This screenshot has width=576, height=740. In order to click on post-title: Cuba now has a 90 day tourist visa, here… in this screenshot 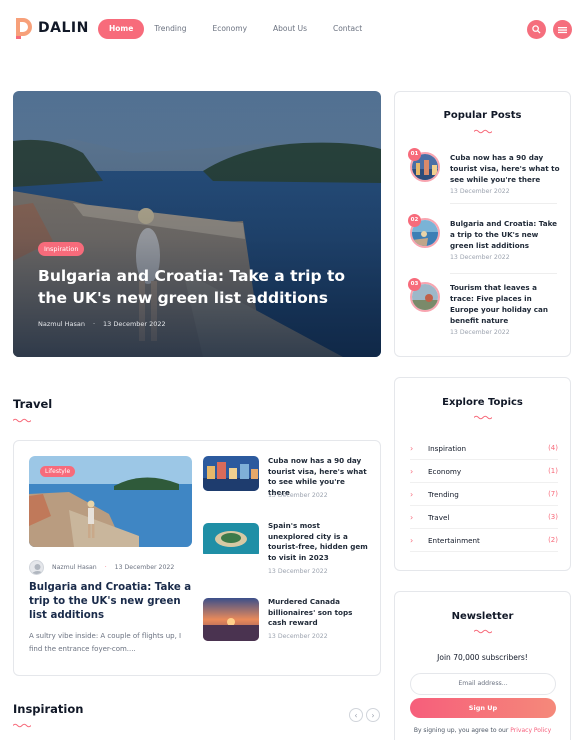, I will do `click(505, 168)`.